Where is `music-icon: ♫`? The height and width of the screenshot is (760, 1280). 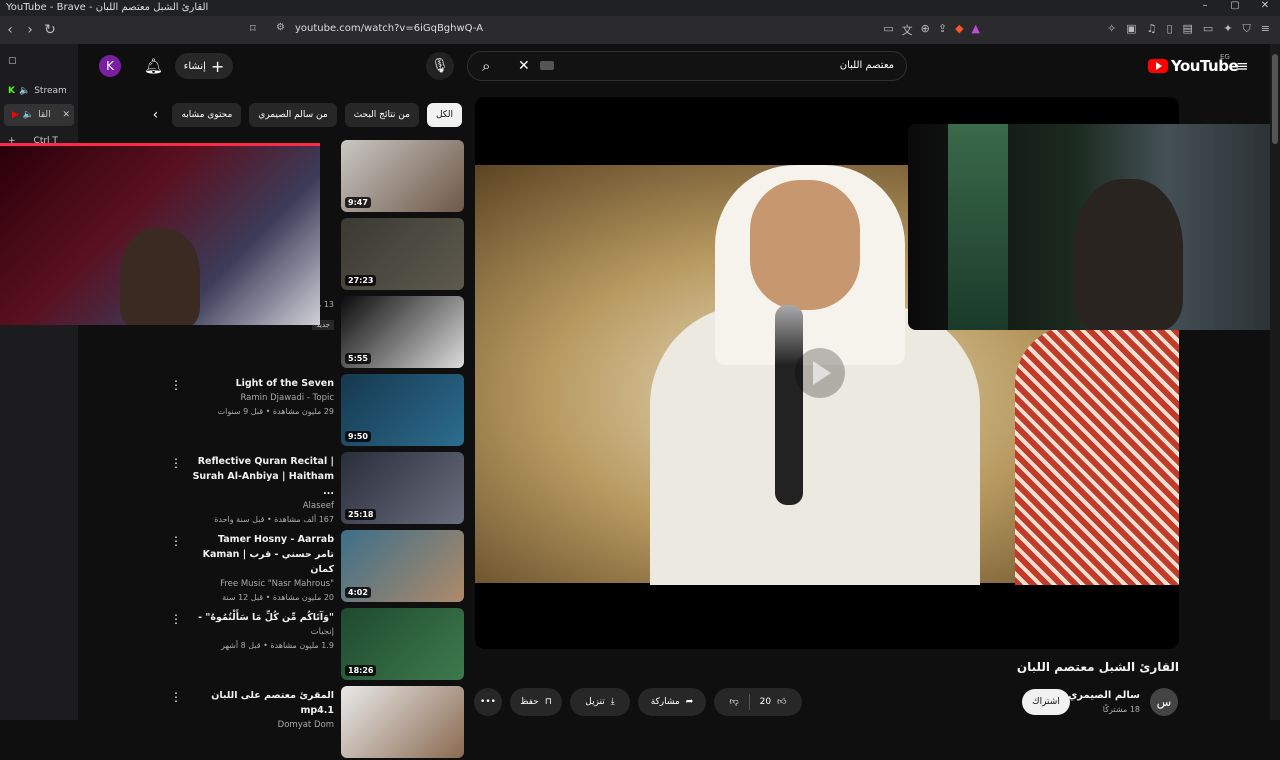 music-icon: ♫ is located at coordinates (1152, 29).